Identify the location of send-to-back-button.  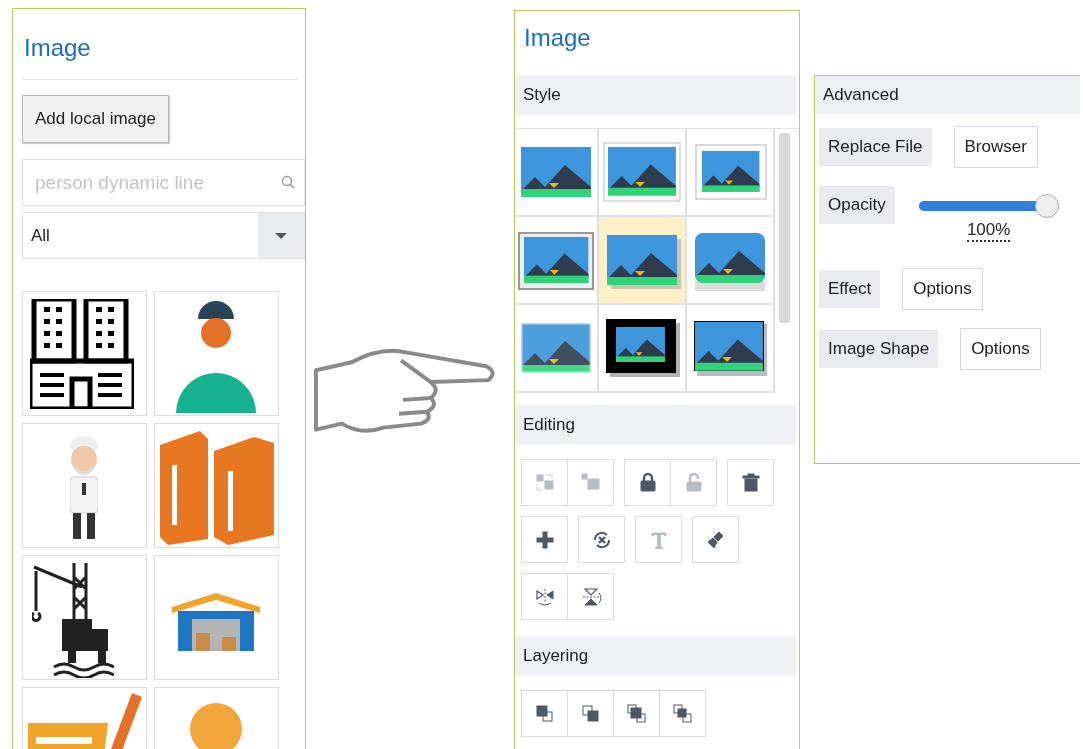
(590, 713).